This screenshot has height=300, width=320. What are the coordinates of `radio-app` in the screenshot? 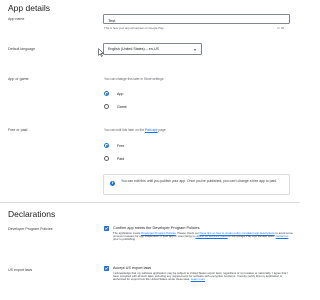 It's located at (106, 93).